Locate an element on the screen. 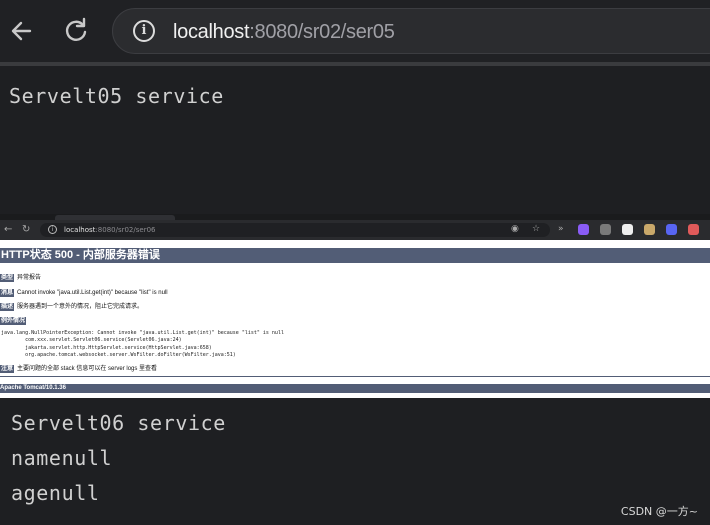 The height and width of the screenshot is (525, 710). exception-row: 例外情况 is located at coordinates (14, 321).